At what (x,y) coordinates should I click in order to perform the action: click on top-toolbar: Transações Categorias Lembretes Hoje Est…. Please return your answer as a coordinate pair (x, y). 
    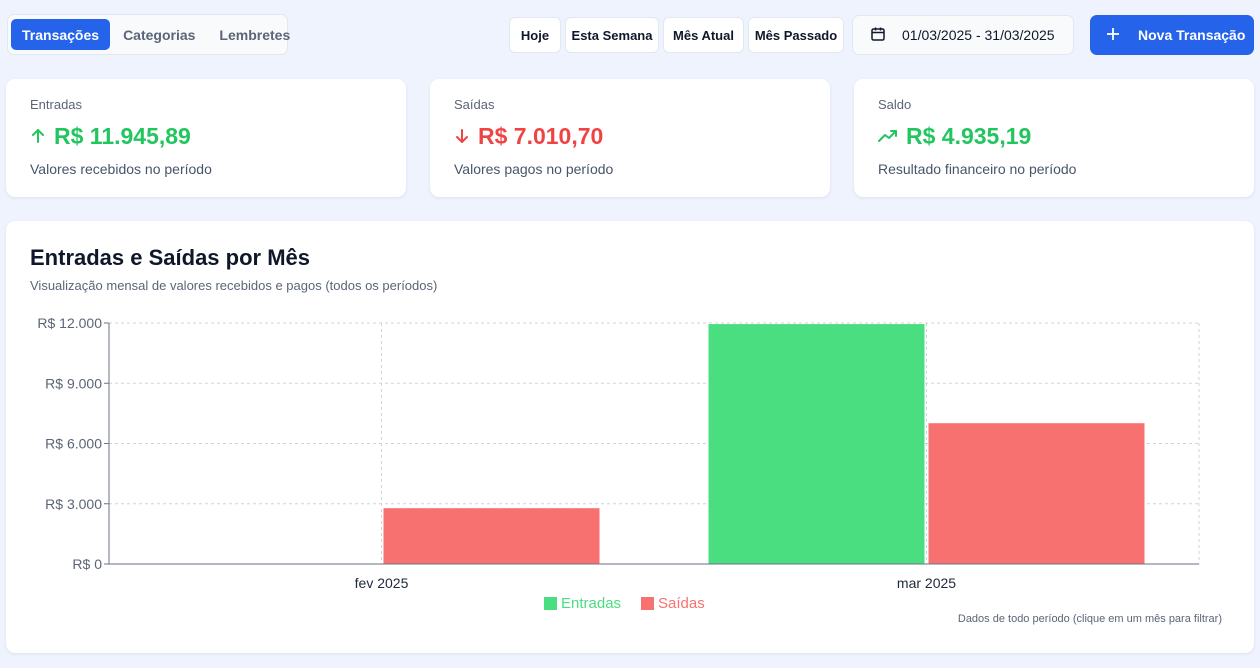
    Looking at the image, I should click on (630, 35).